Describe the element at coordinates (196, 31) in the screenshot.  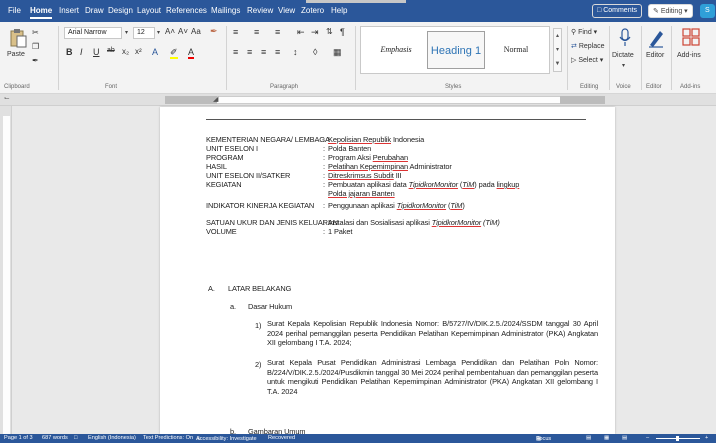
I see `change-case-button: Aa` at that location.